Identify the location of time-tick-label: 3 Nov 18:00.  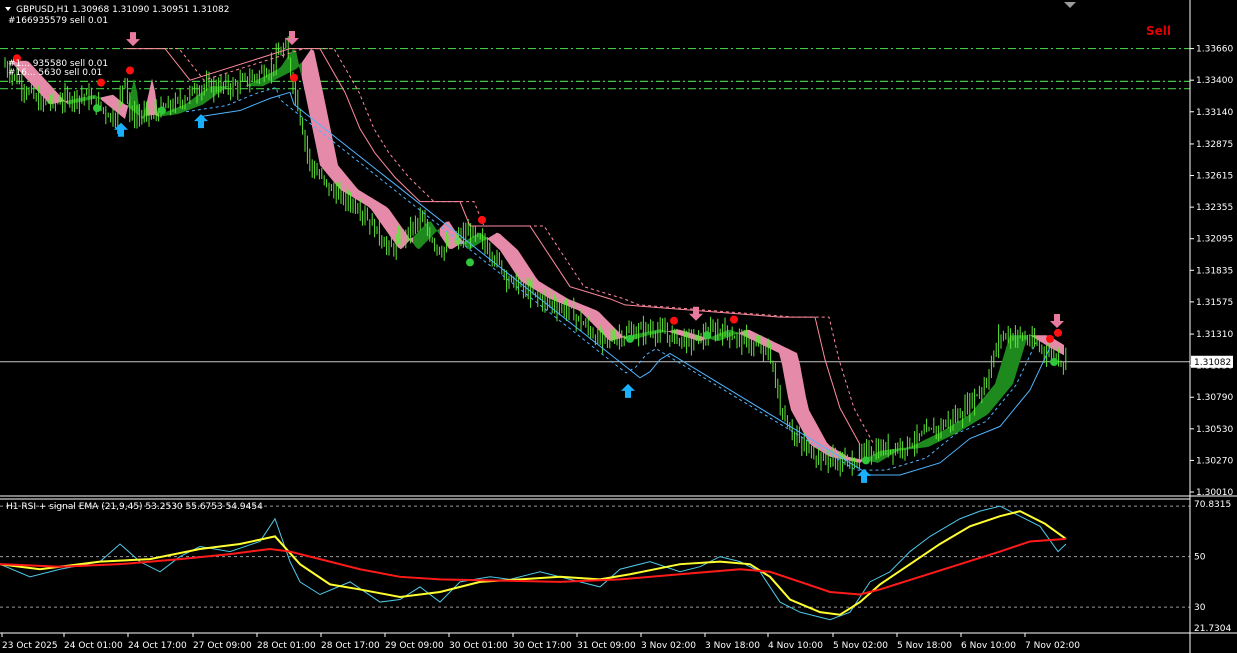
(732, 646).